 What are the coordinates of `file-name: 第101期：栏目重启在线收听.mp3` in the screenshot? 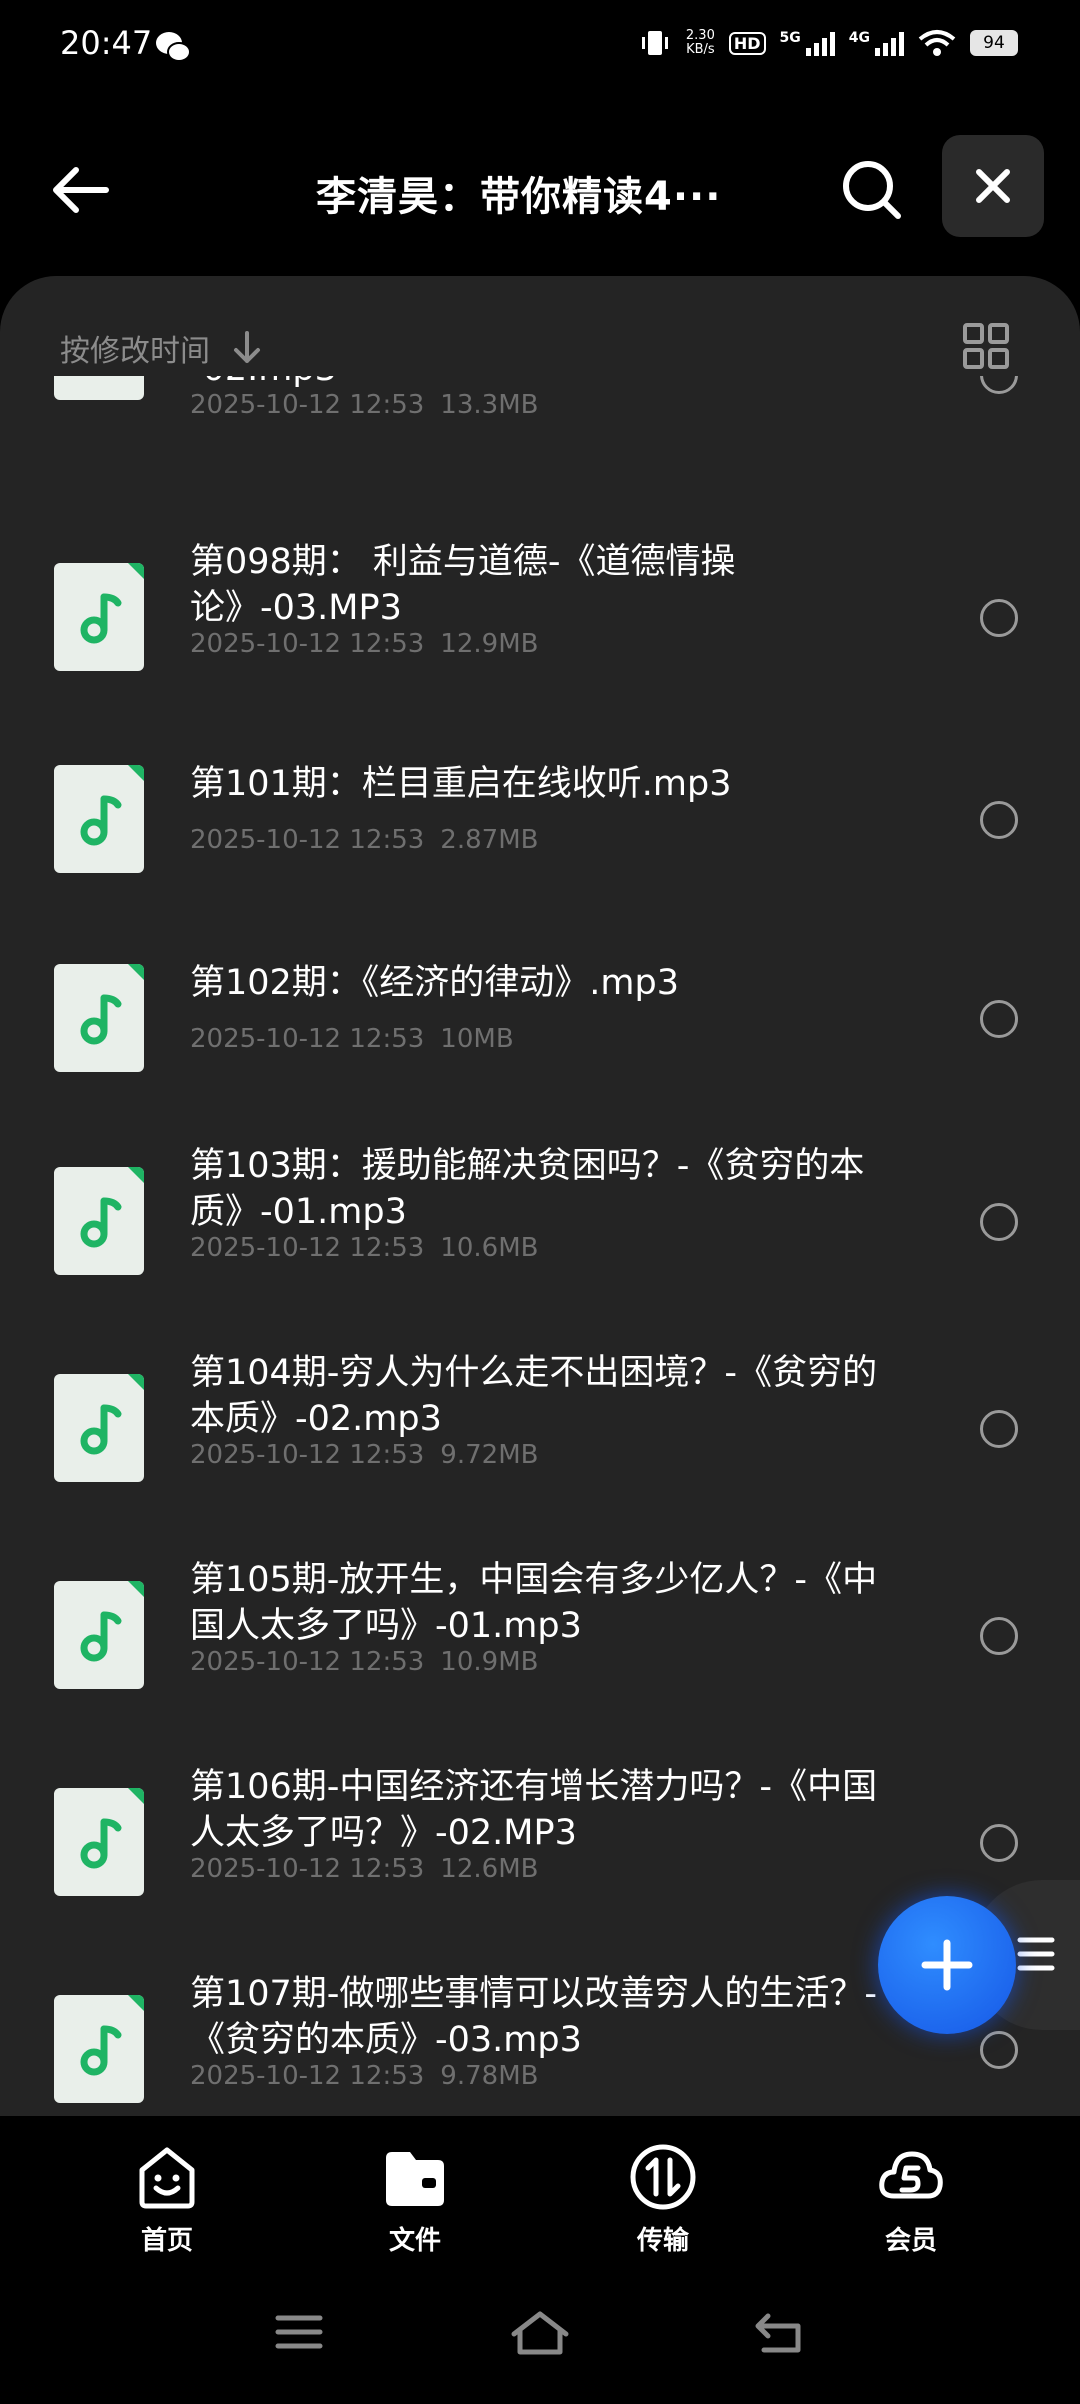 It's located at (461, 784).